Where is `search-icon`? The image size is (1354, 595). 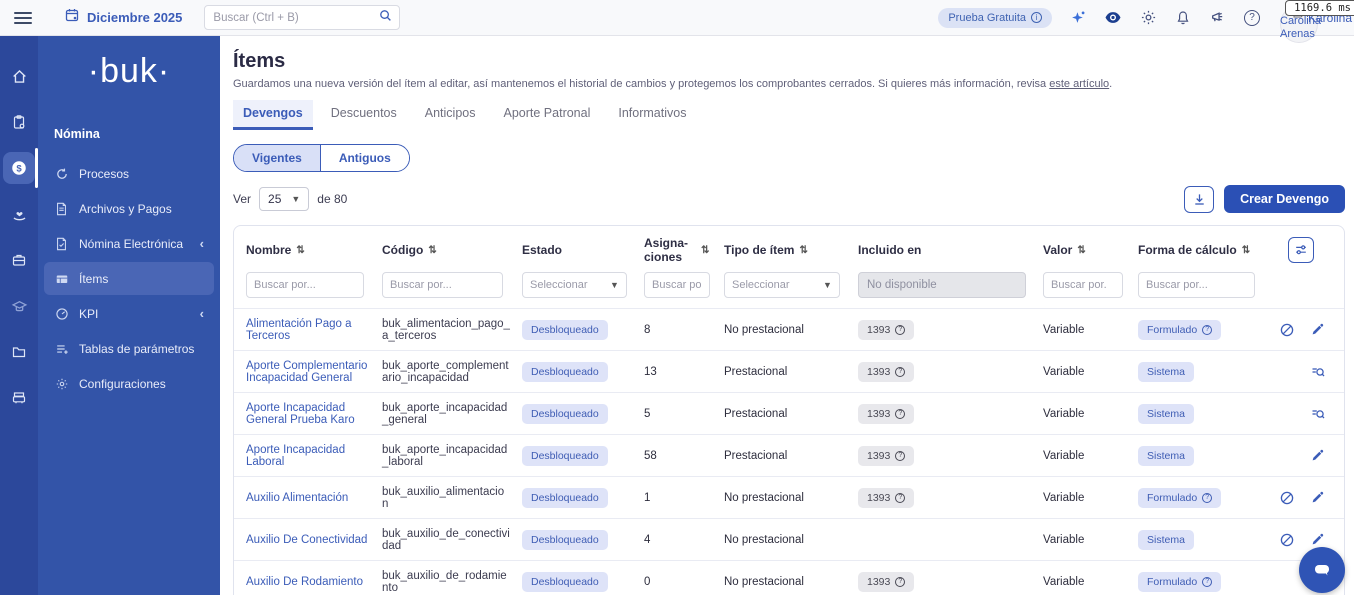
search-icon is located at coordinates (385, 18).